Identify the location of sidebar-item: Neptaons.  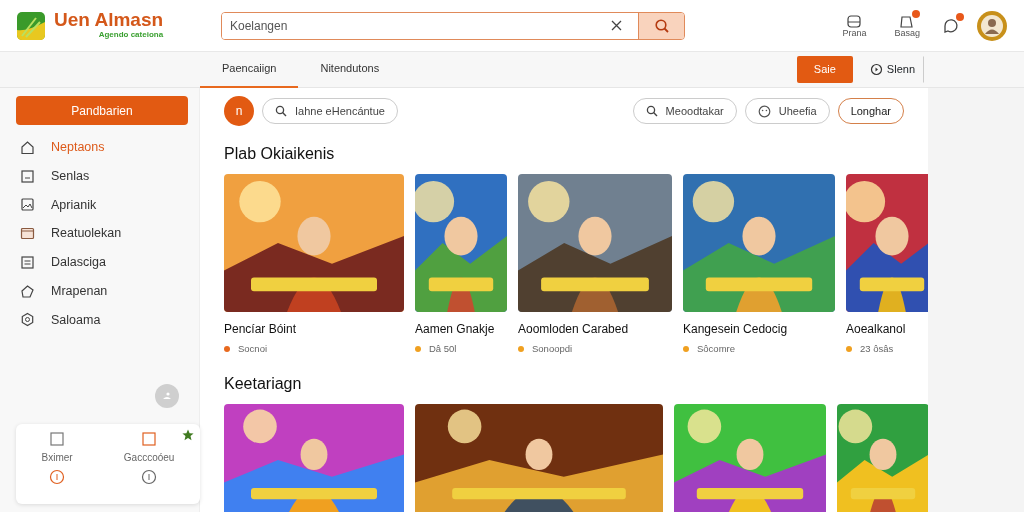
(99, 147).